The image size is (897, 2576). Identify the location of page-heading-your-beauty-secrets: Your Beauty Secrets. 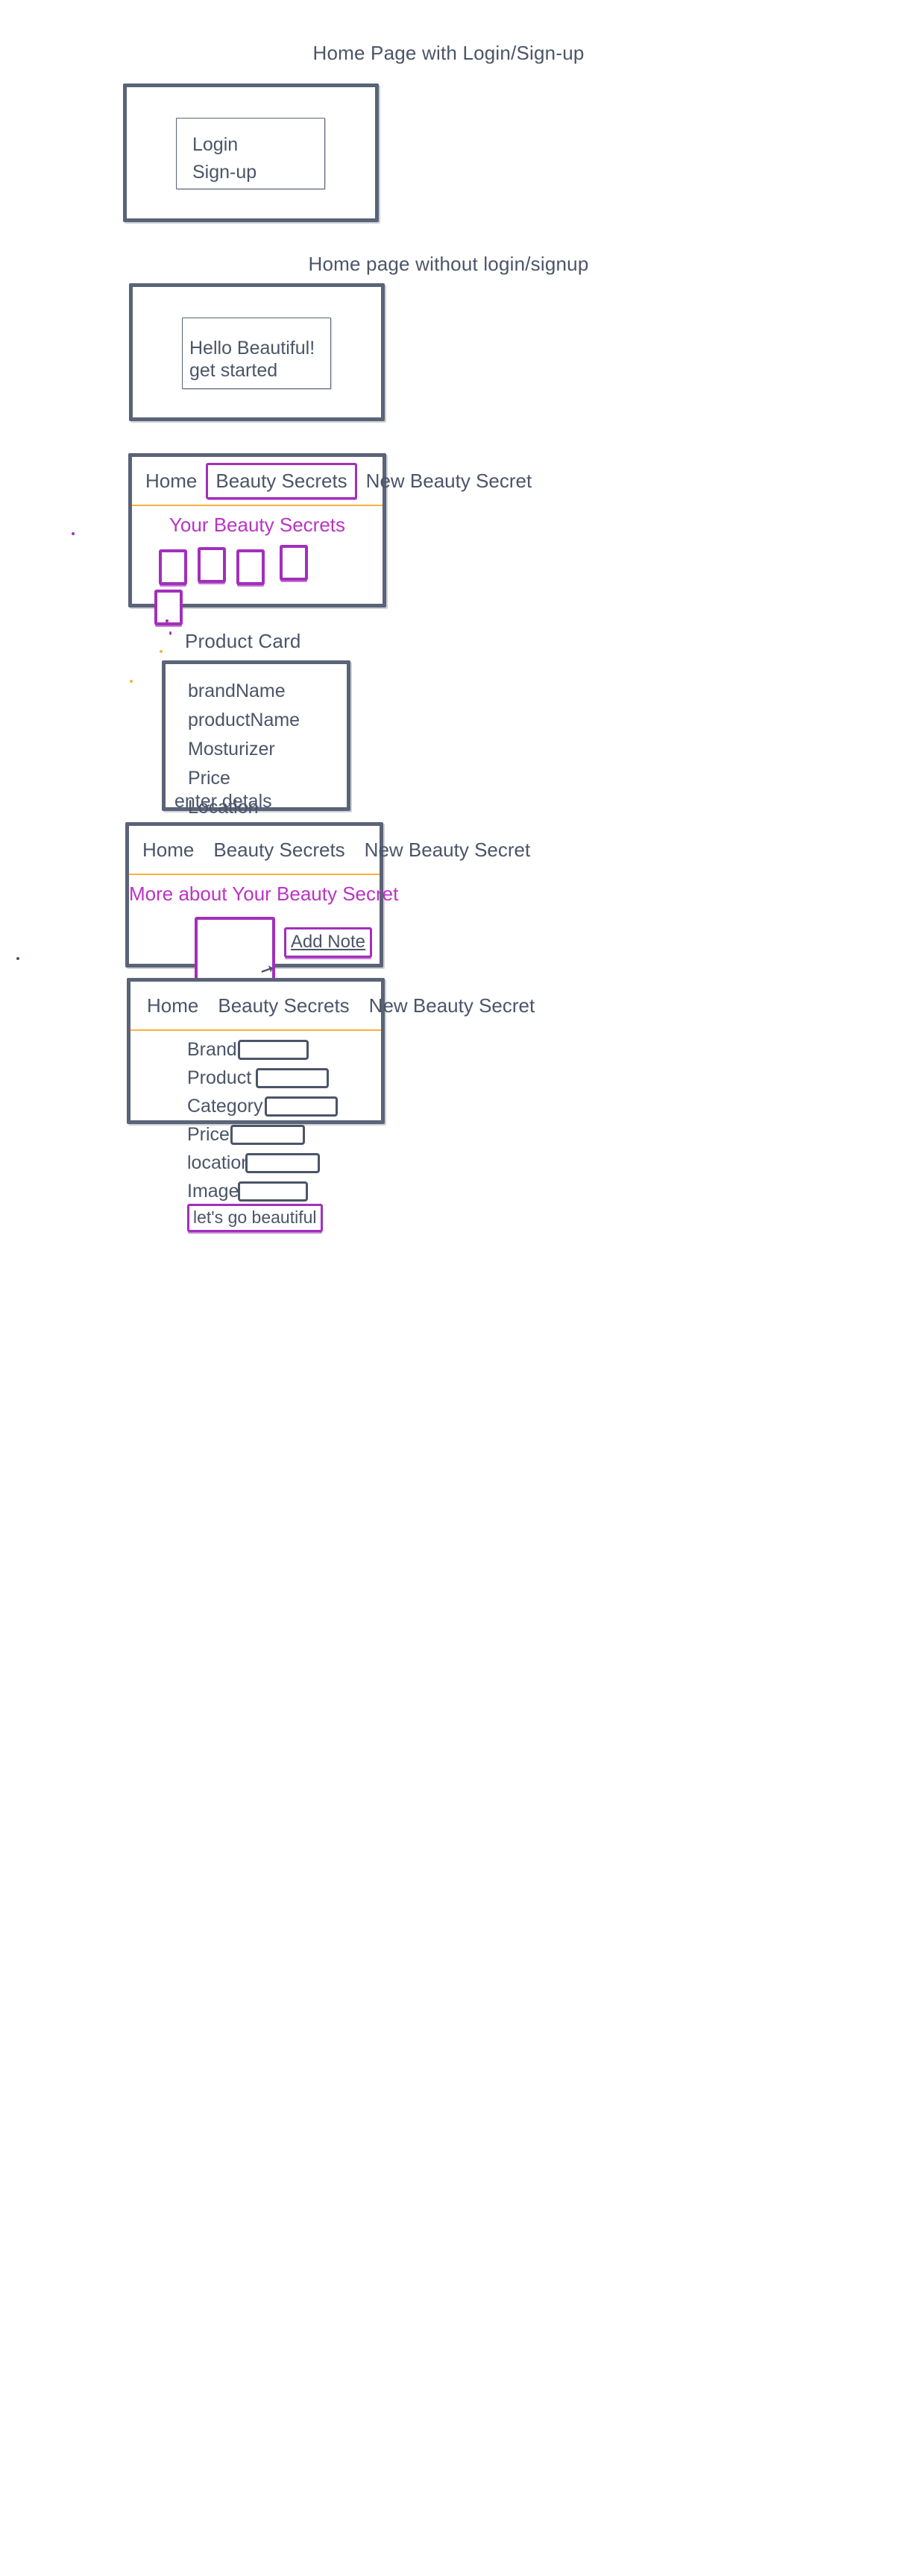
(257, 525).